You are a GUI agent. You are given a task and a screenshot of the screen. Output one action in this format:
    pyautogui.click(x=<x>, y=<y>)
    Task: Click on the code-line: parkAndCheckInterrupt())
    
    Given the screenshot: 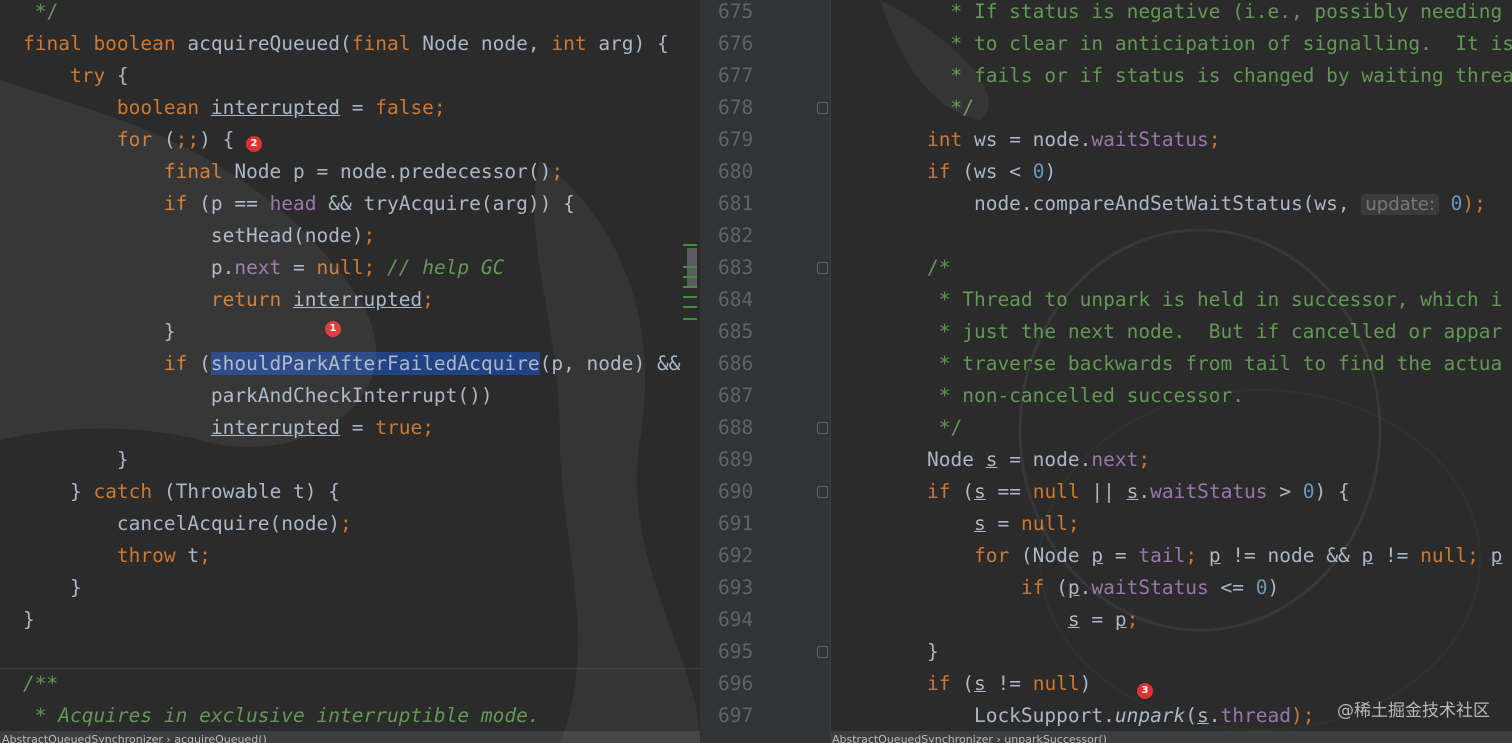 What is the action you would take?
    pyautogui.click(x=258, y=396)
    